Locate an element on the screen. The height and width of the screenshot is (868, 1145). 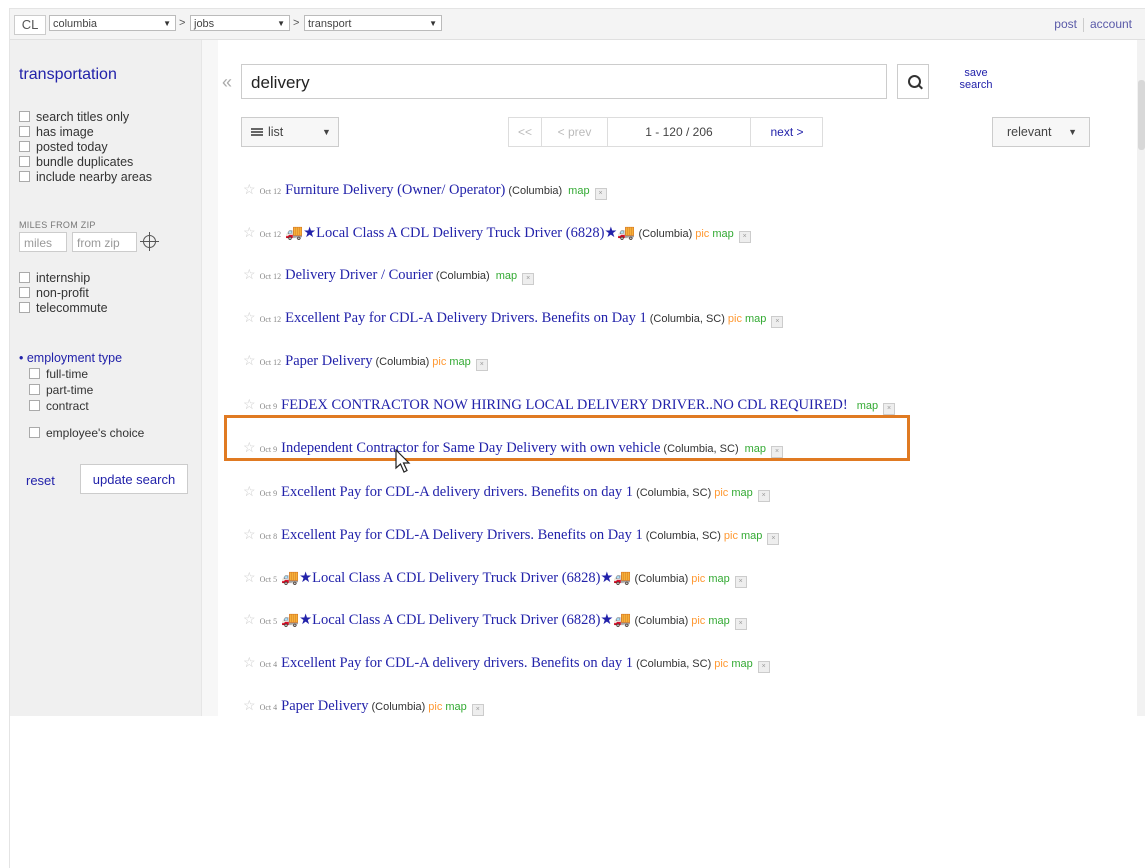
search-button is located at coordinates (913, 81).